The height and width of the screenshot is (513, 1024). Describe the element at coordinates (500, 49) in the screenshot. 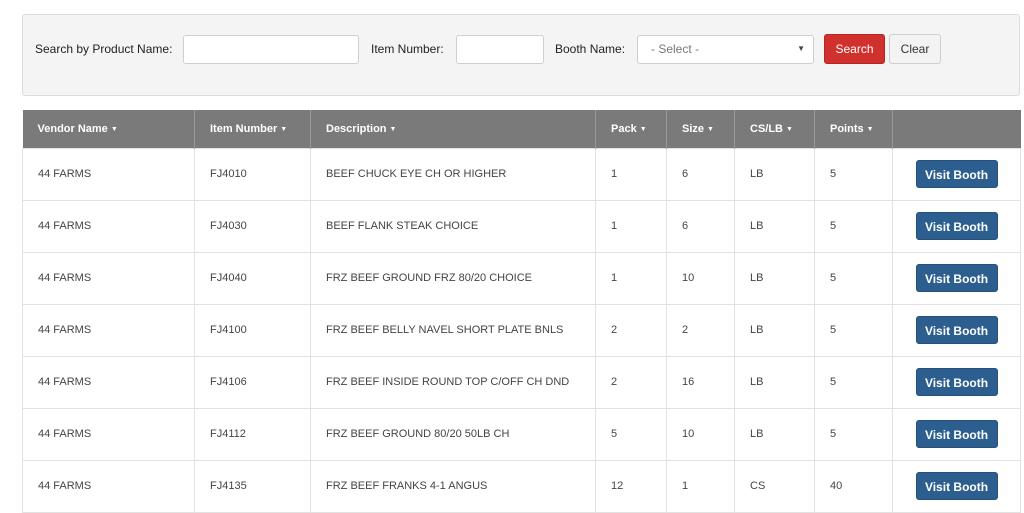

I see `item-number-input` at that location.